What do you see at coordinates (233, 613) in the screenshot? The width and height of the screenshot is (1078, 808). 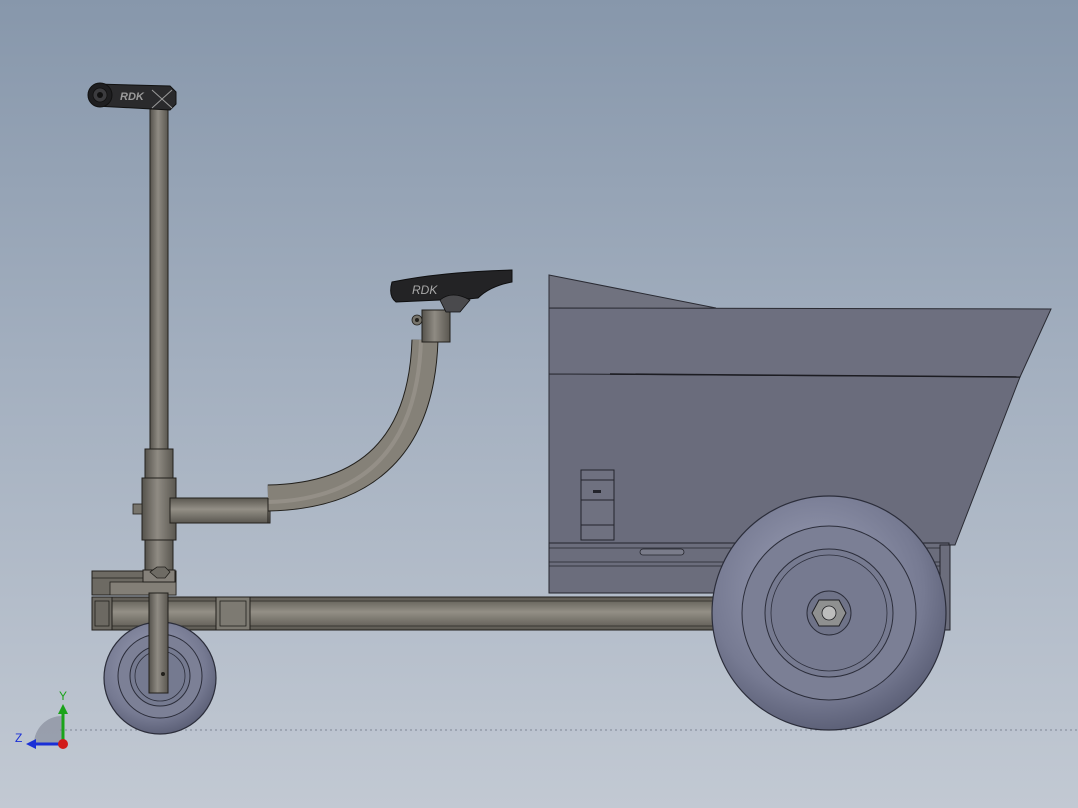 I see `frame-joint-block` at bounding box center [233, 613].